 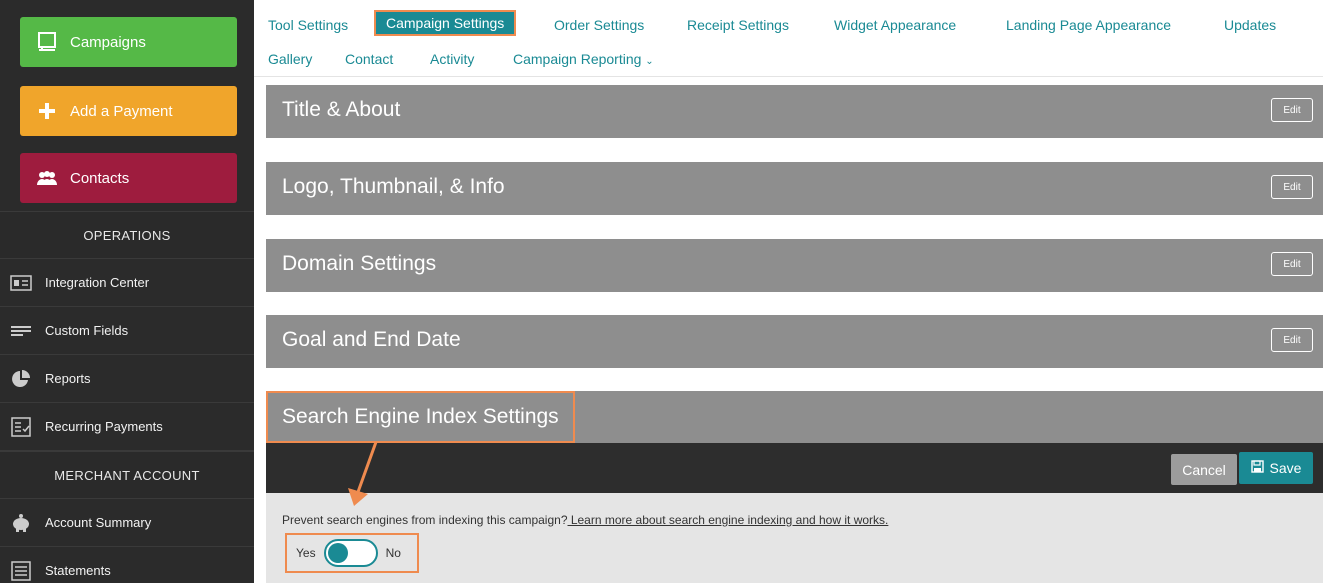 I want to click on lines-icon, so click(x=21, y=331).